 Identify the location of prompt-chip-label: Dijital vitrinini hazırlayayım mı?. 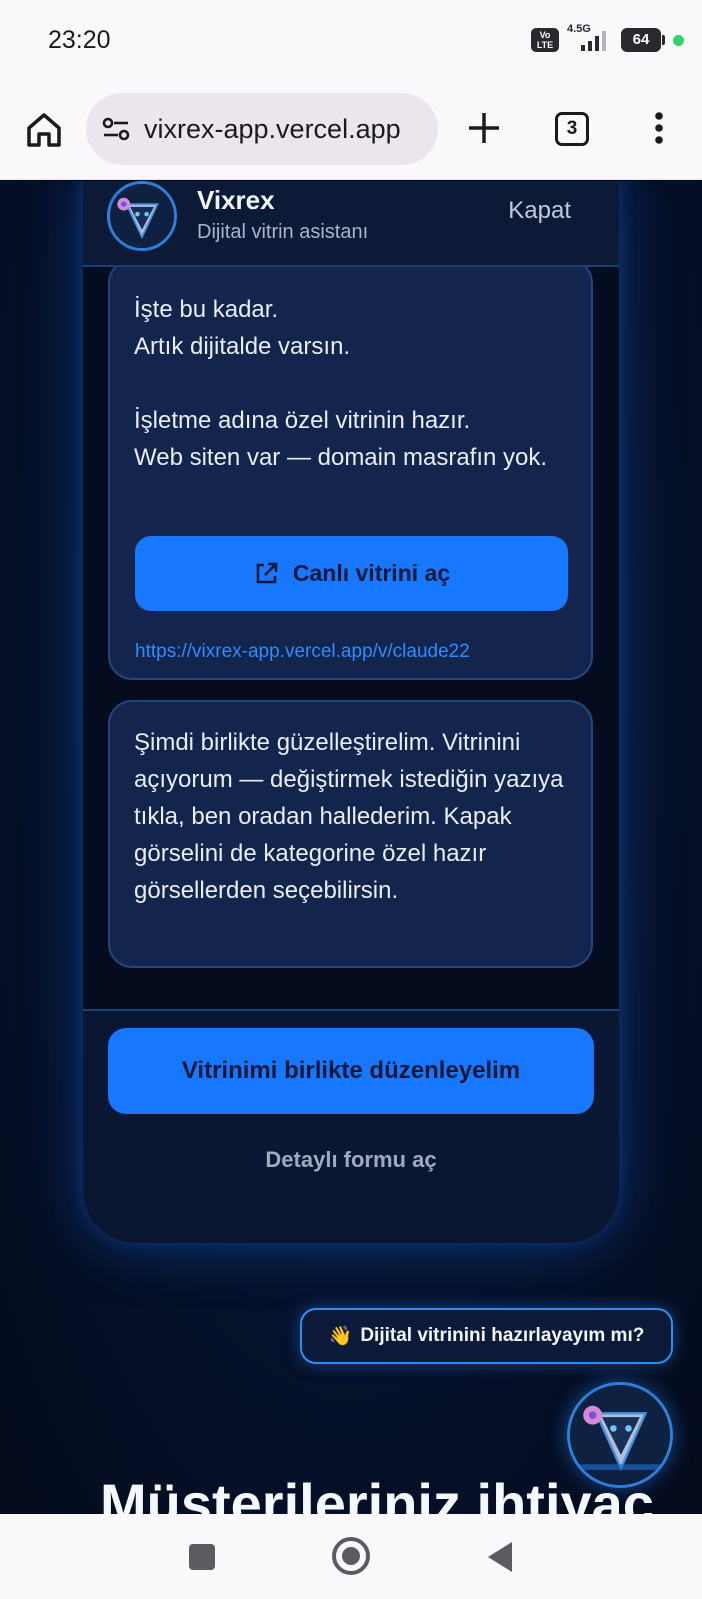
(502, 1335).